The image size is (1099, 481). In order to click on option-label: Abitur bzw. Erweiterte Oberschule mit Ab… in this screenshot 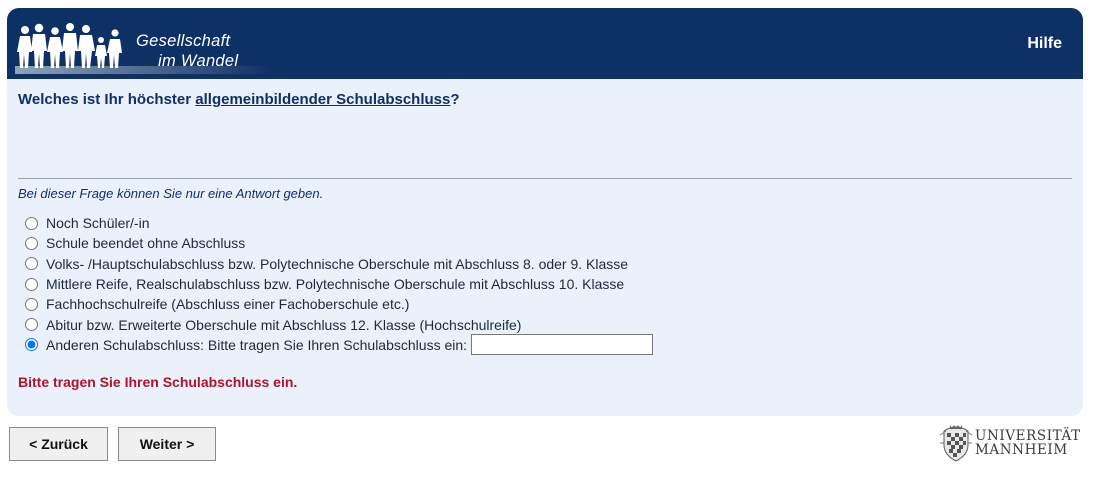, I will do `click(283, 325)`.